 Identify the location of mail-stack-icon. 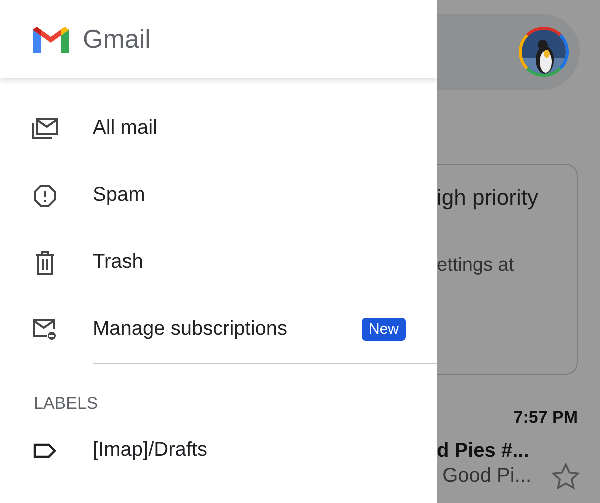
(45, 129).